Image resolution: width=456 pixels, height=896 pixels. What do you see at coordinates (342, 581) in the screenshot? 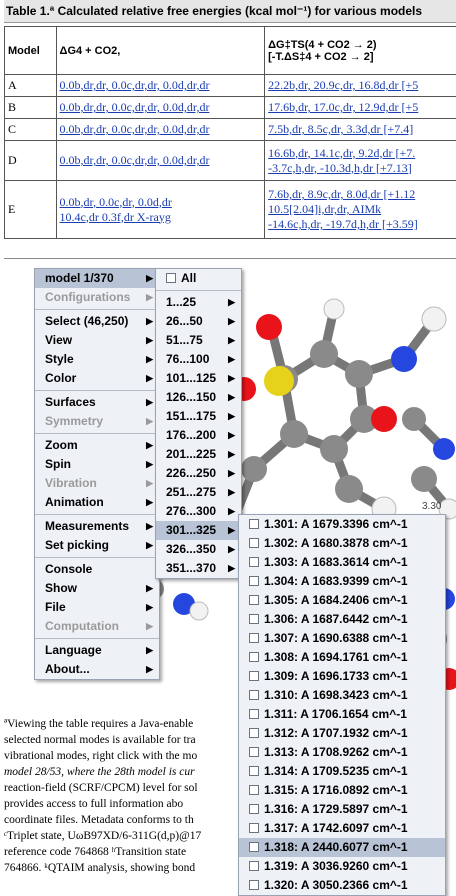
I see `menu-item-1-304-a-1683-9399-cm-1: 1.304: A 1683.9399 cm^-1` at bounding box center [342, 581].